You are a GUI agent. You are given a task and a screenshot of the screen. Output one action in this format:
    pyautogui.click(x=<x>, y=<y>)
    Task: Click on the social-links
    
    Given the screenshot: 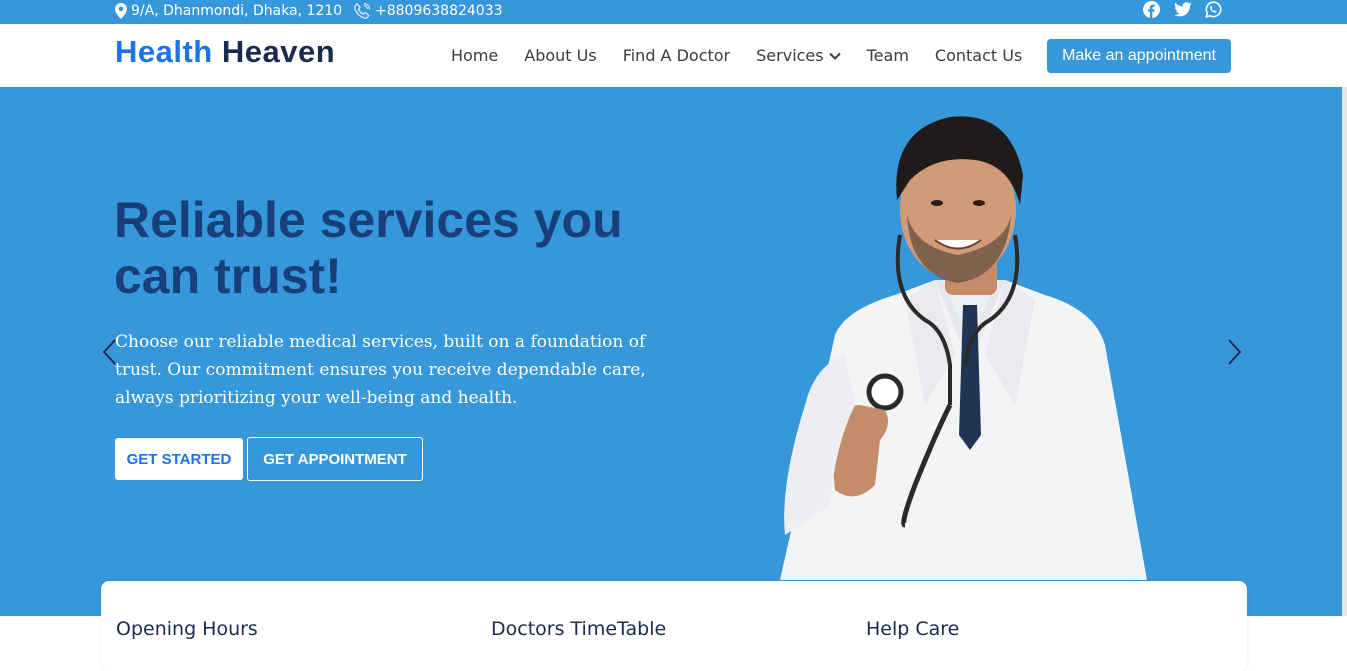 What is the action you would take?
    pyautogui.click(x=1182, y=9)
    